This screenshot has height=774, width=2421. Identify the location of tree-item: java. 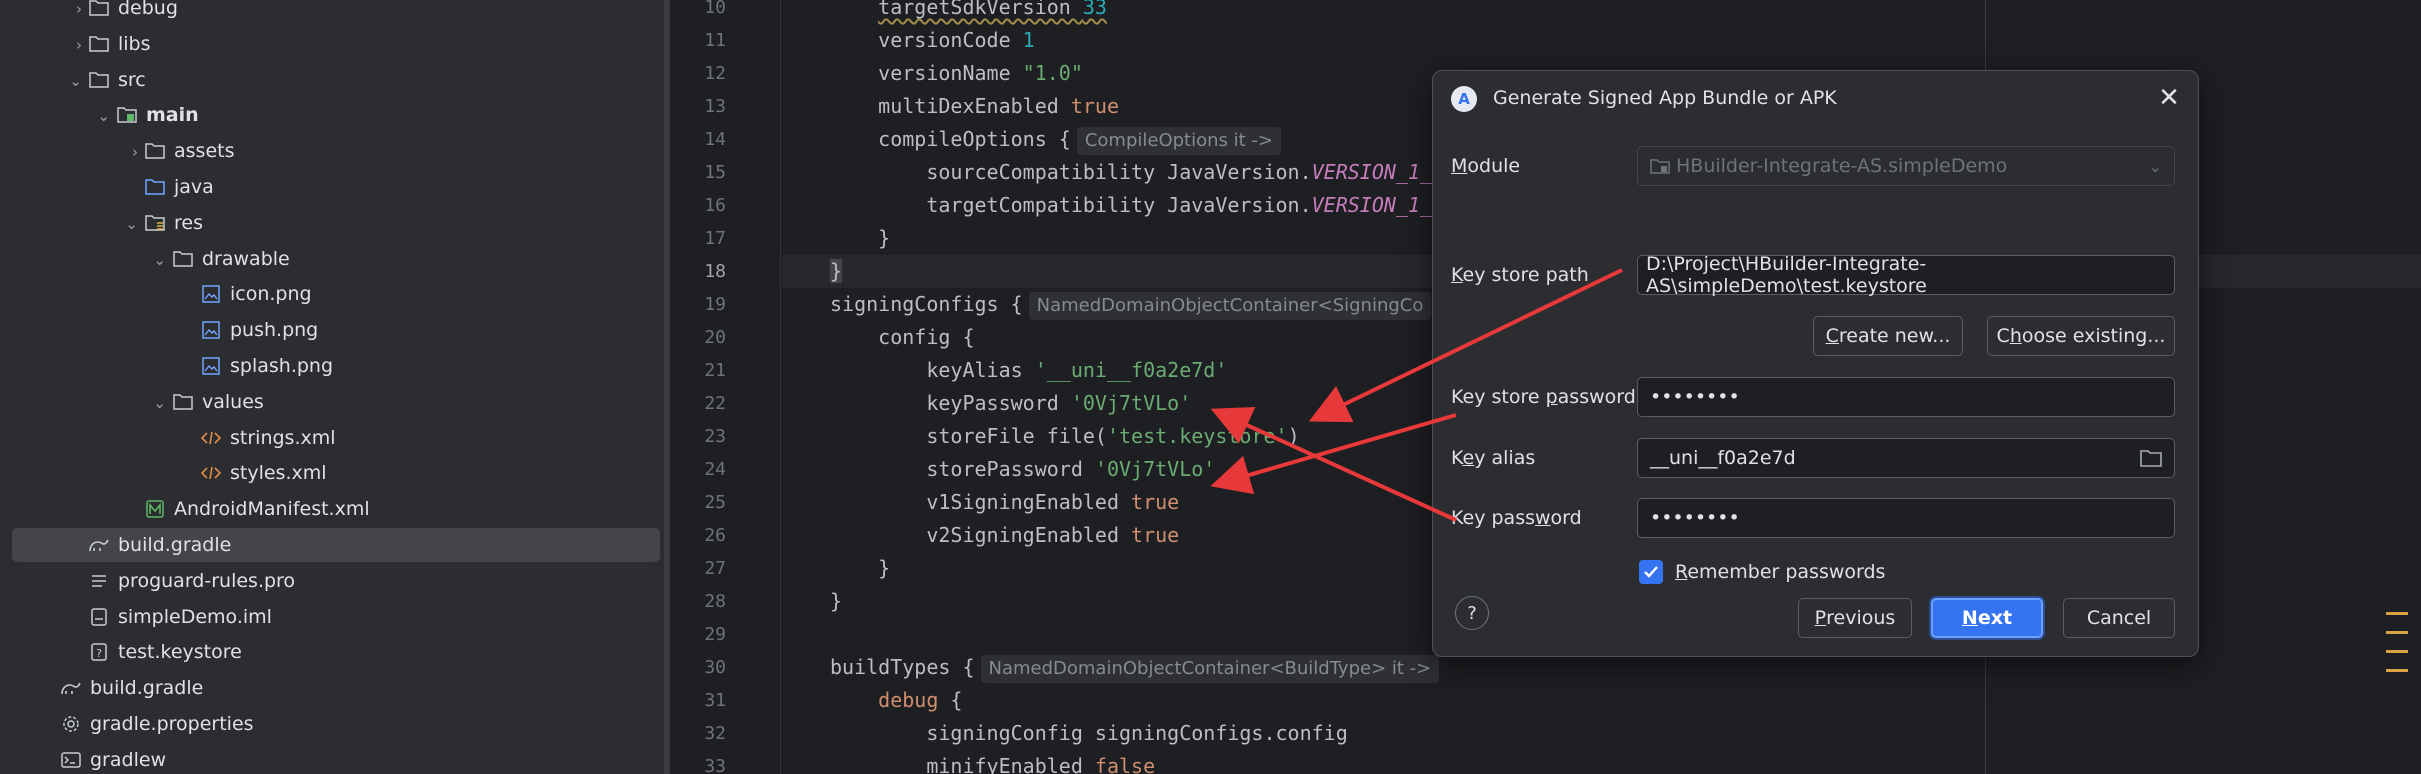
(334, 187).